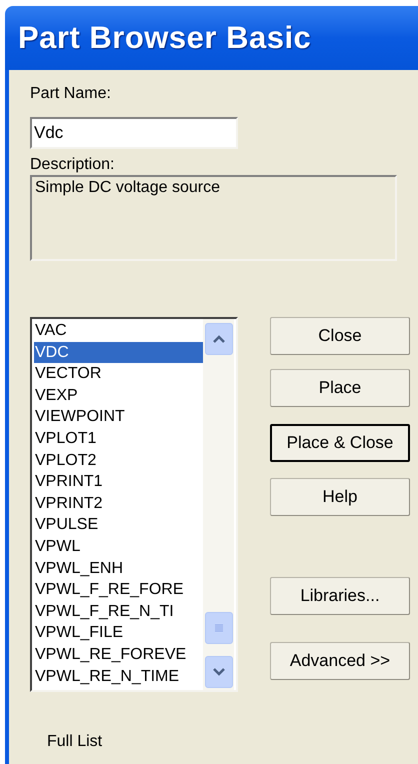 Image resolution: width=418 pixels, height=764 pixels. Describe the element at coordinates (218, 504) in the screenshot. I see `scrollbar` at that location.